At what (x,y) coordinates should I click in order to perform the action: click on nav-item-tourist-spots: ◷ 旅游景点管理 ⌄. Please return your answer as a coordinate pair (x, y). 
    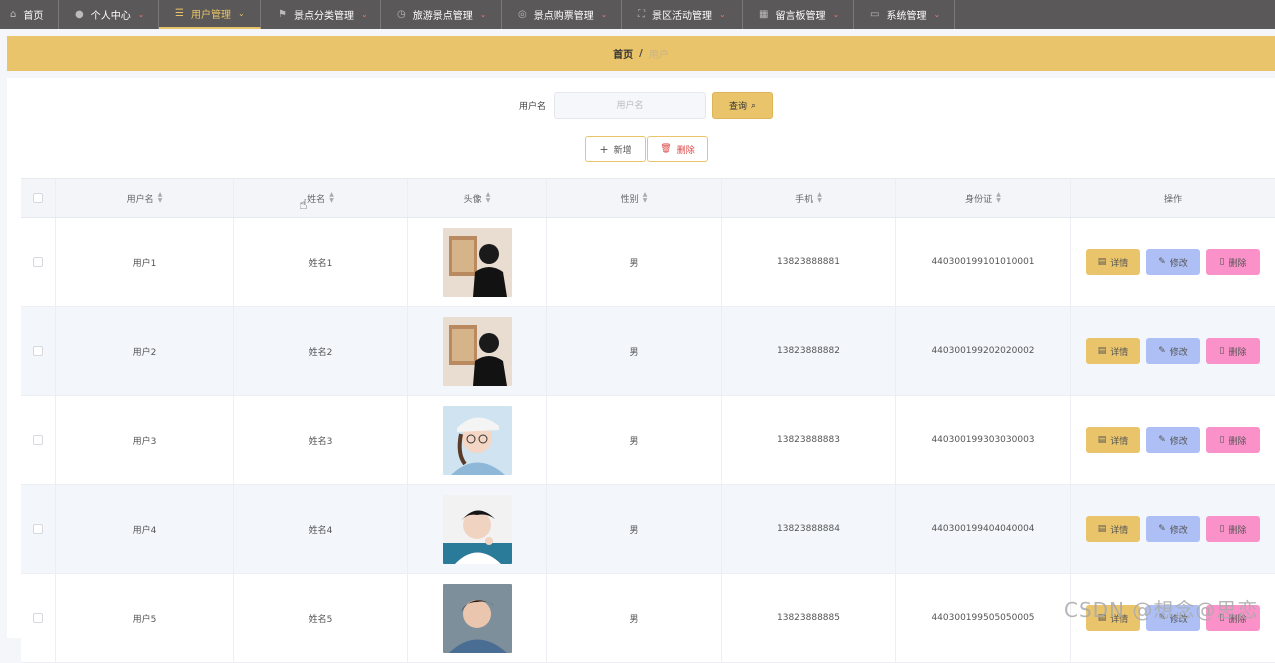
    Looking at the image, I should click on (441, 14).